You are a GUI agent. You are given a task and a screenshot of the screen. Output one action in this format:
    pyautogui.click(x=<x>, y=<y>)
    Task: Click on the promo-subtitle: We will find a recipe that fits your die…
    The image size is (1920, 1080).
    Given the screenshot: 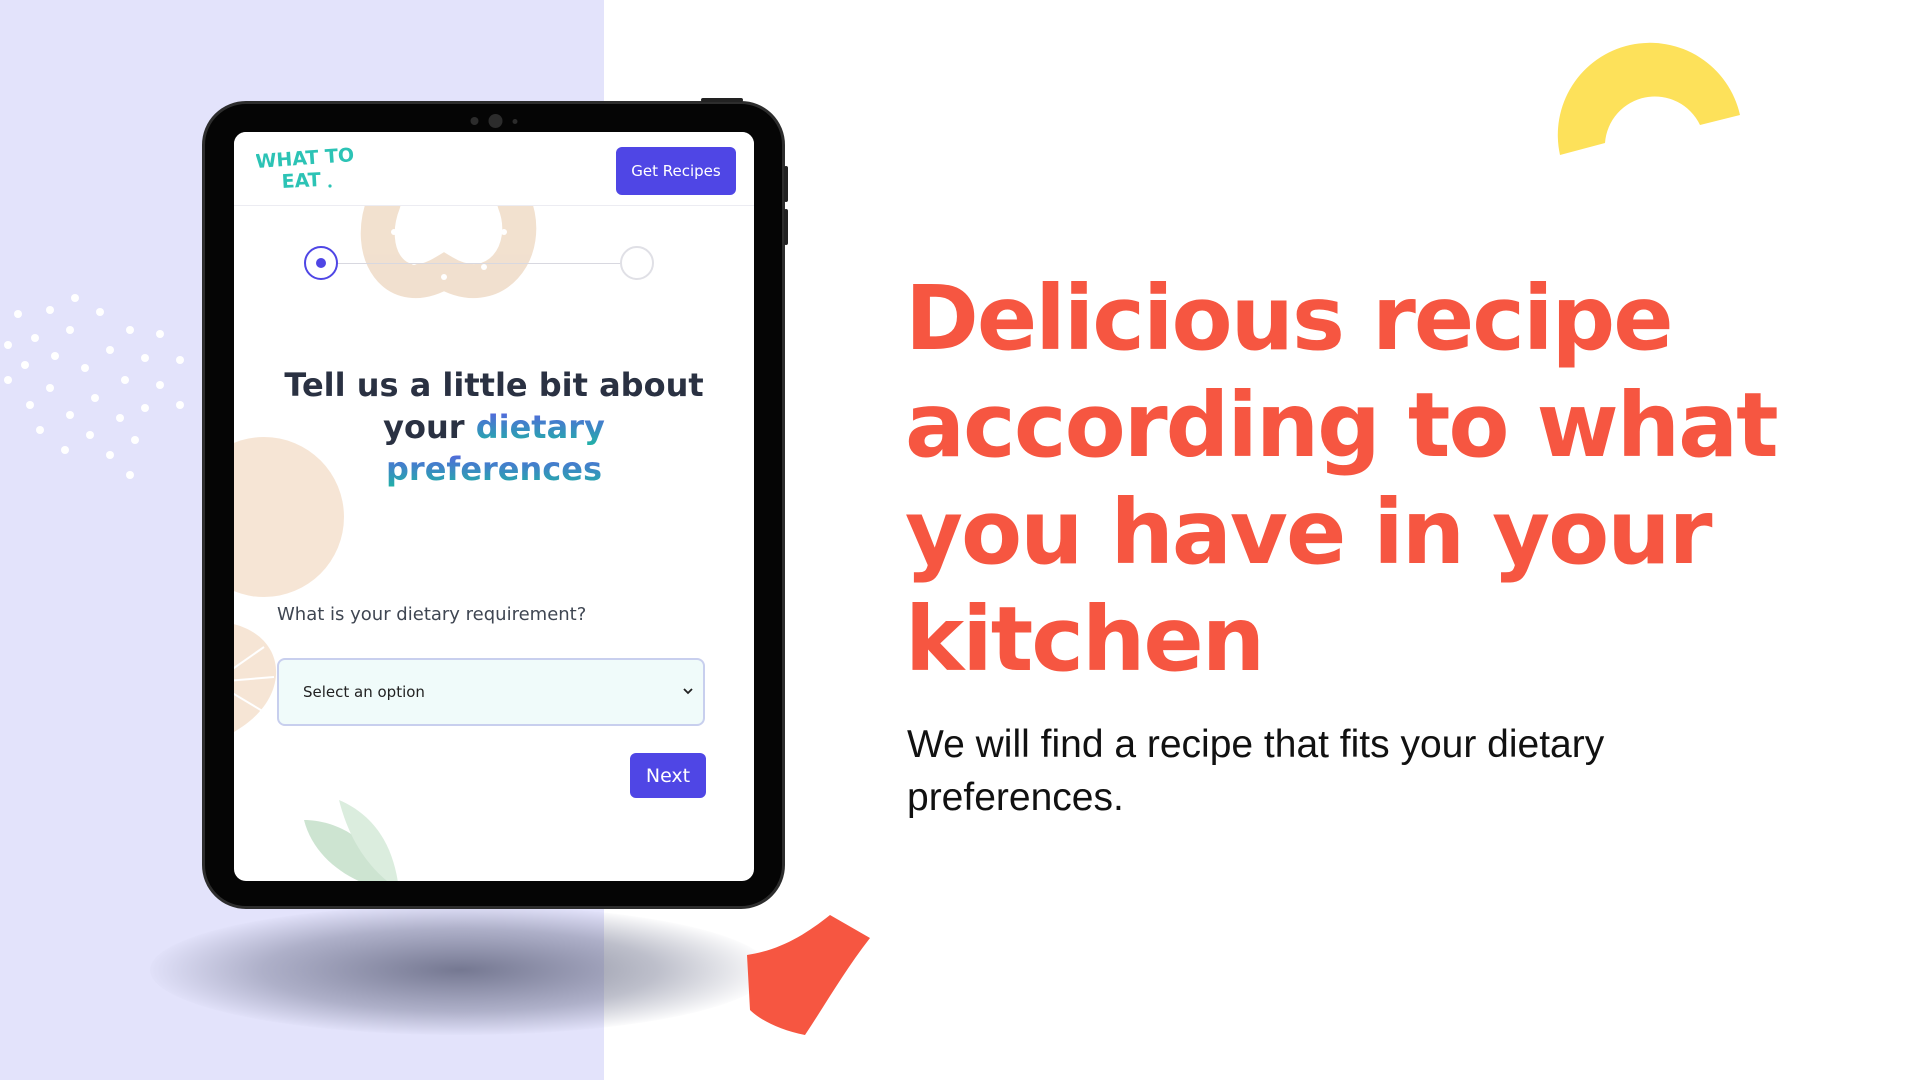 What is the action you would take?
    pyautogui.click(x=1256, y=771)
    